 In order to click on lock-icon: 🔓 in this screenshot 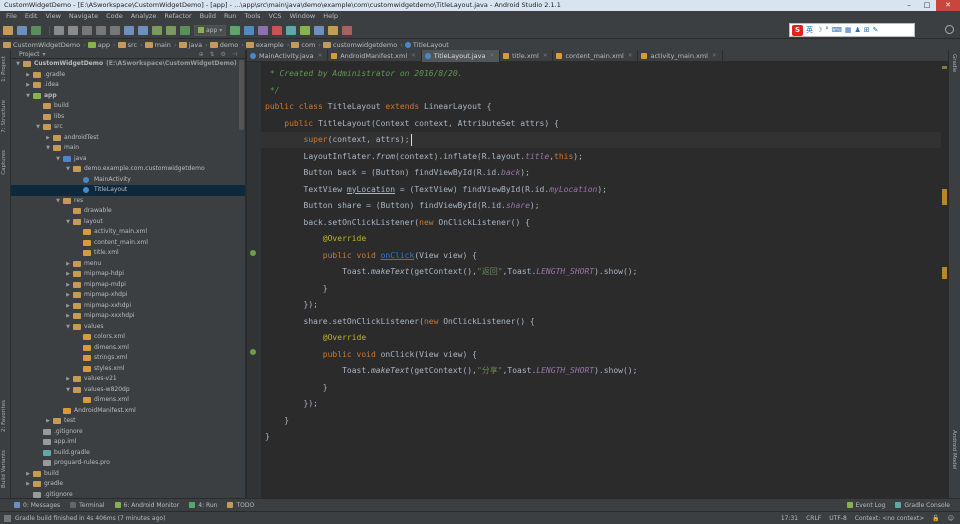, I will do `click(935, 518)`.